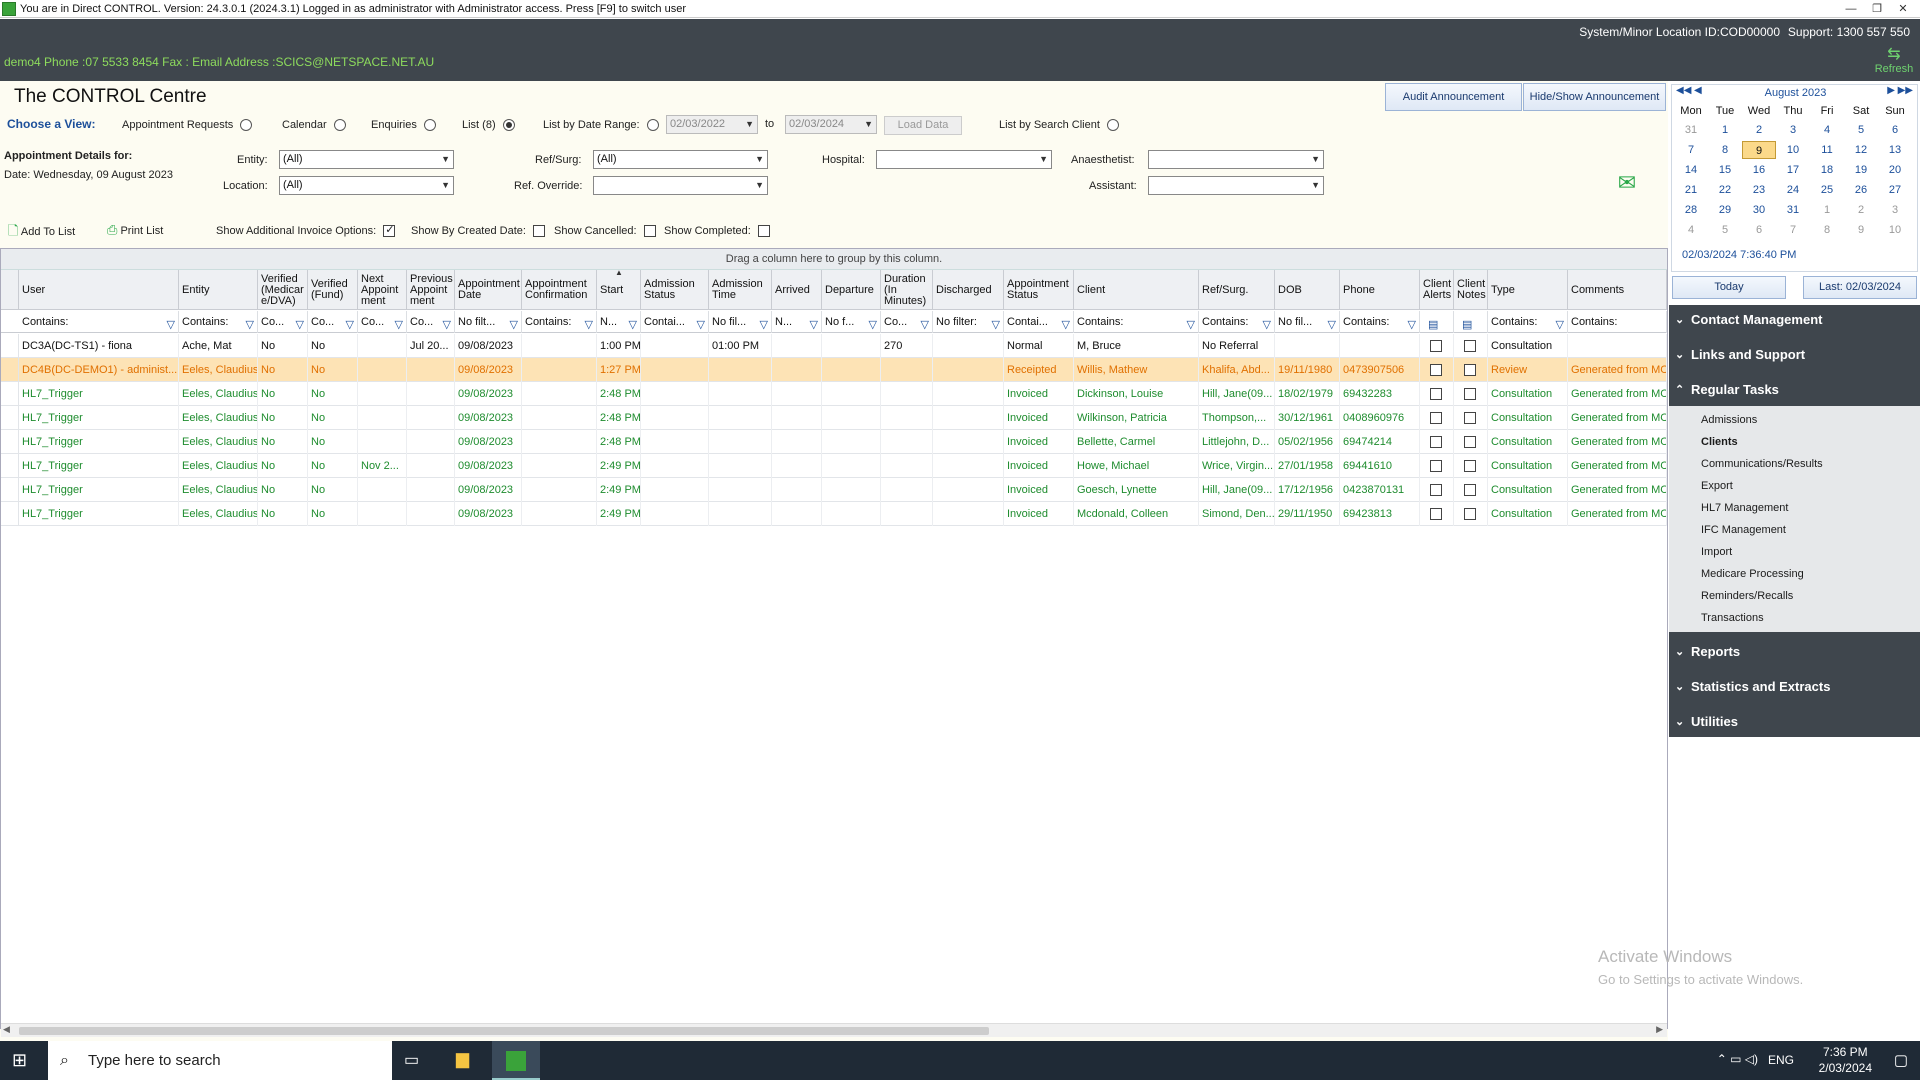  Describe the element at coordinates (1827, 190) in the screenshot. I see `calendar-day: 25` at that location.